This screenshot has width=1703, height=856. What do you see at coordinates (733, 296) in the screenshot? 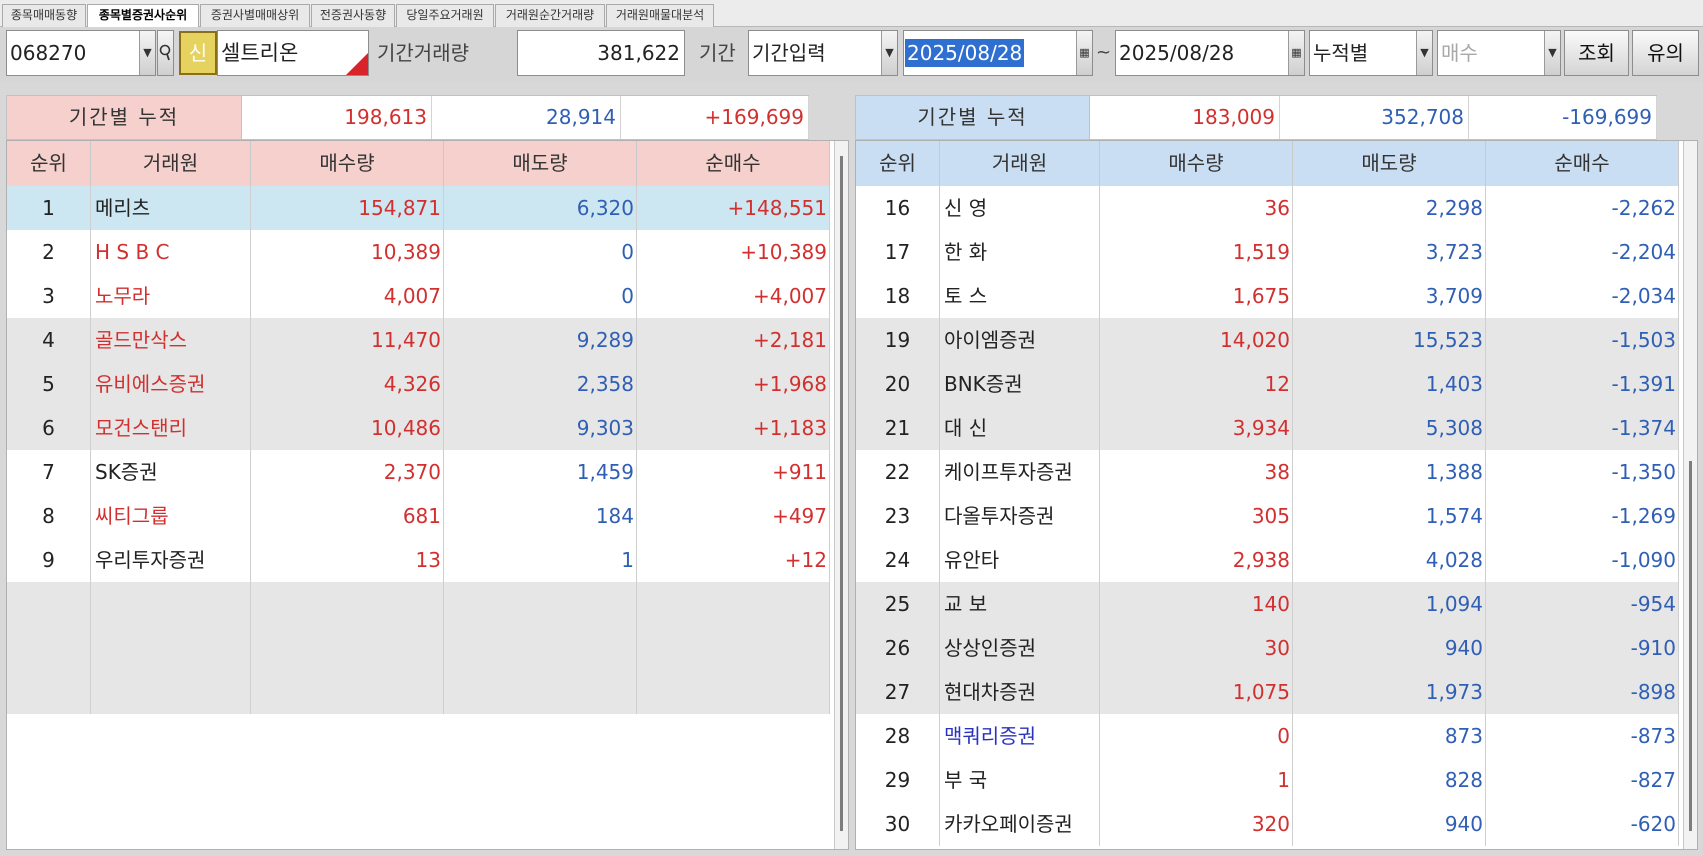
I see `net-buy-cell: +4,007` at bounding box center [733, 296].